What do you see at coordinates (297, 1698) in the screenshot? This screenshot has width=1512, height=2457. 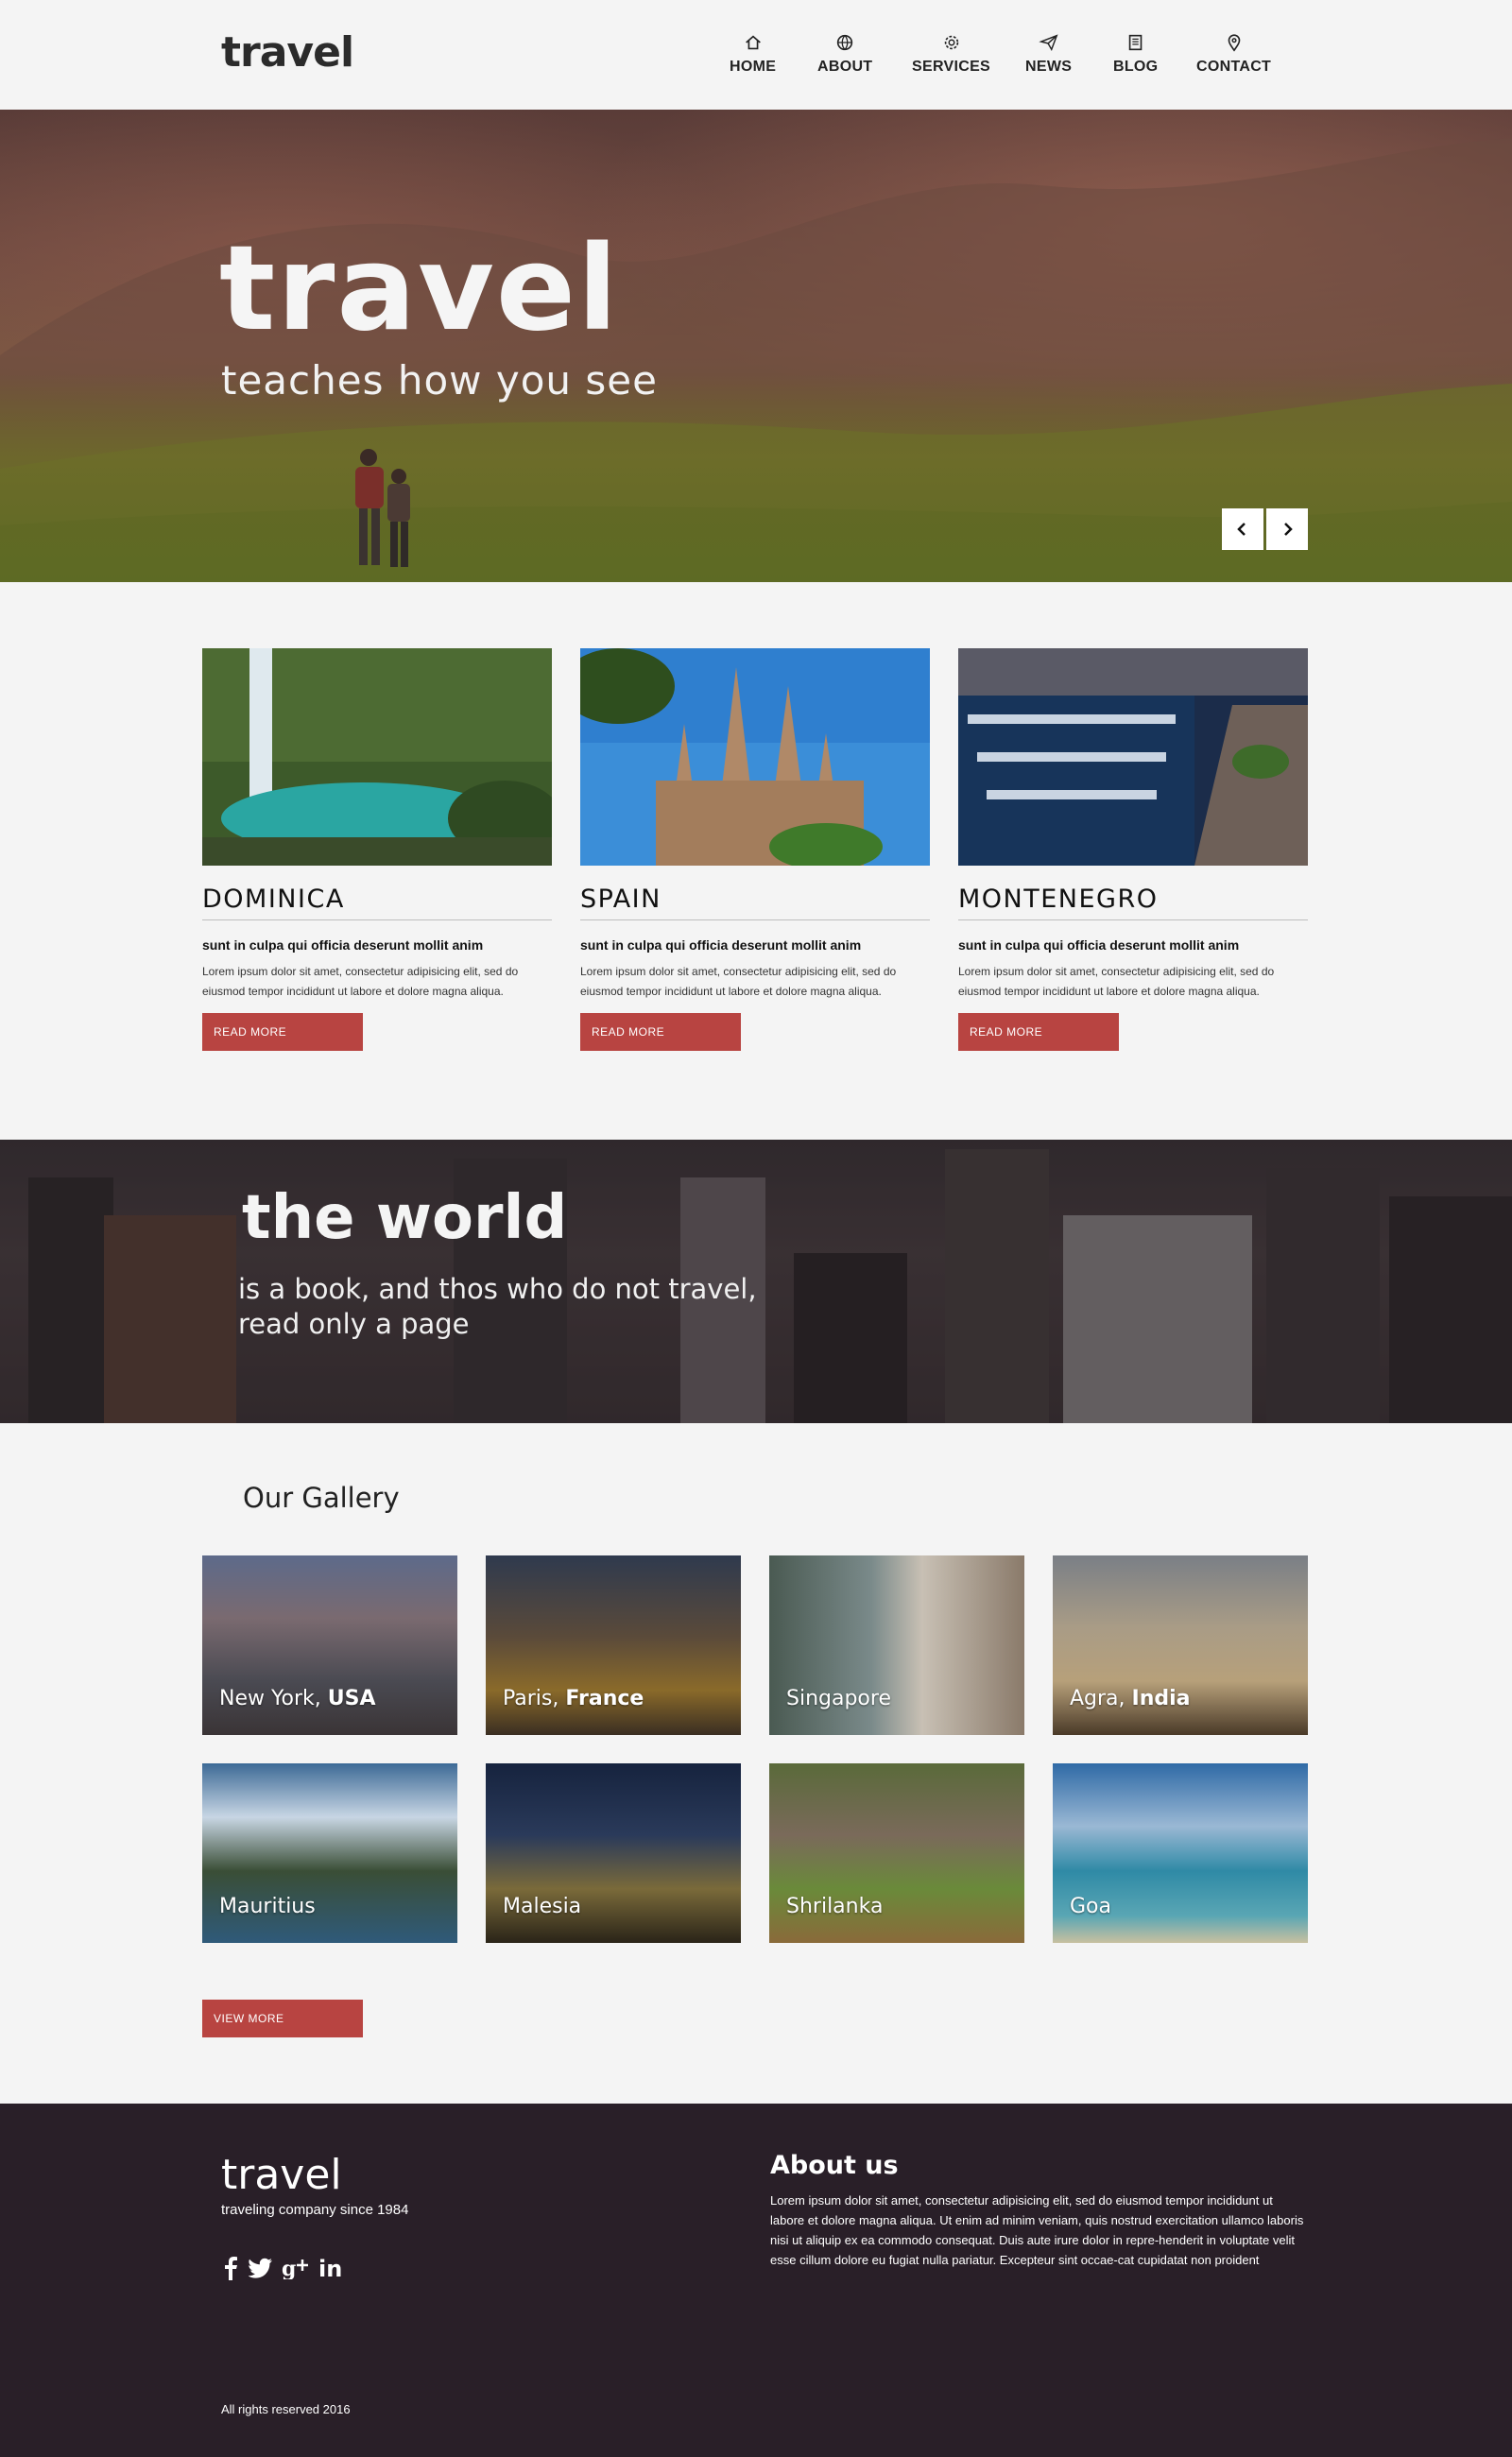 I see `gallery-tile-label: New York, USA` at bounding box center [297, 1698].